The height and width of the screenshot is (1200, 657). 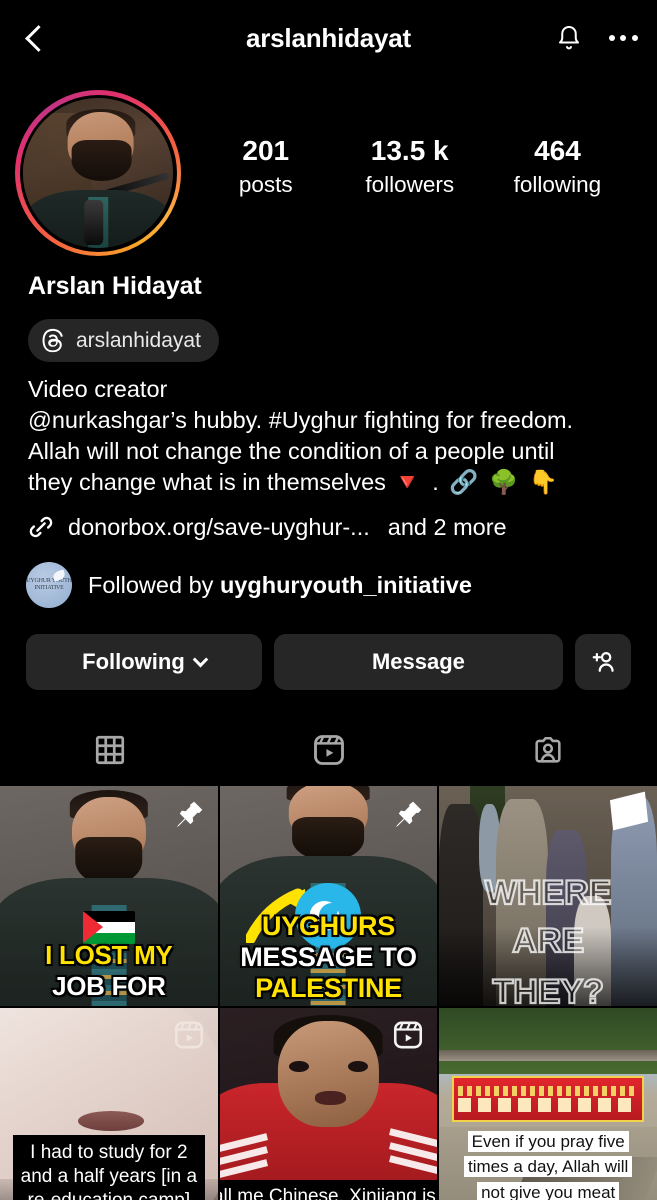 I want to click on notification-bell-icon, so click(x=569, y=38).